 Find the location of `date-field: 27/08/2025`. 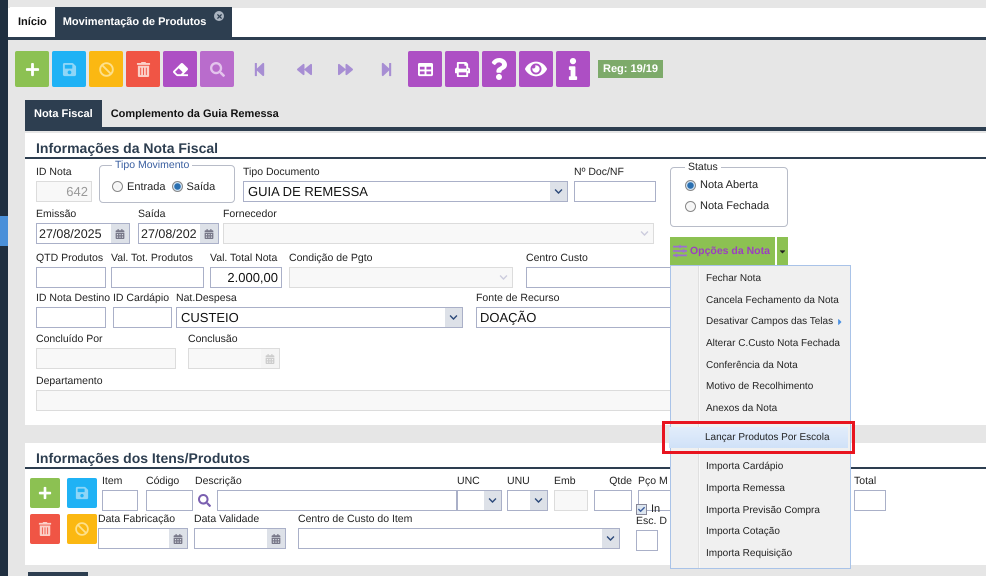

date-field: 27/08/2025 is located at coordinates (83, 233).